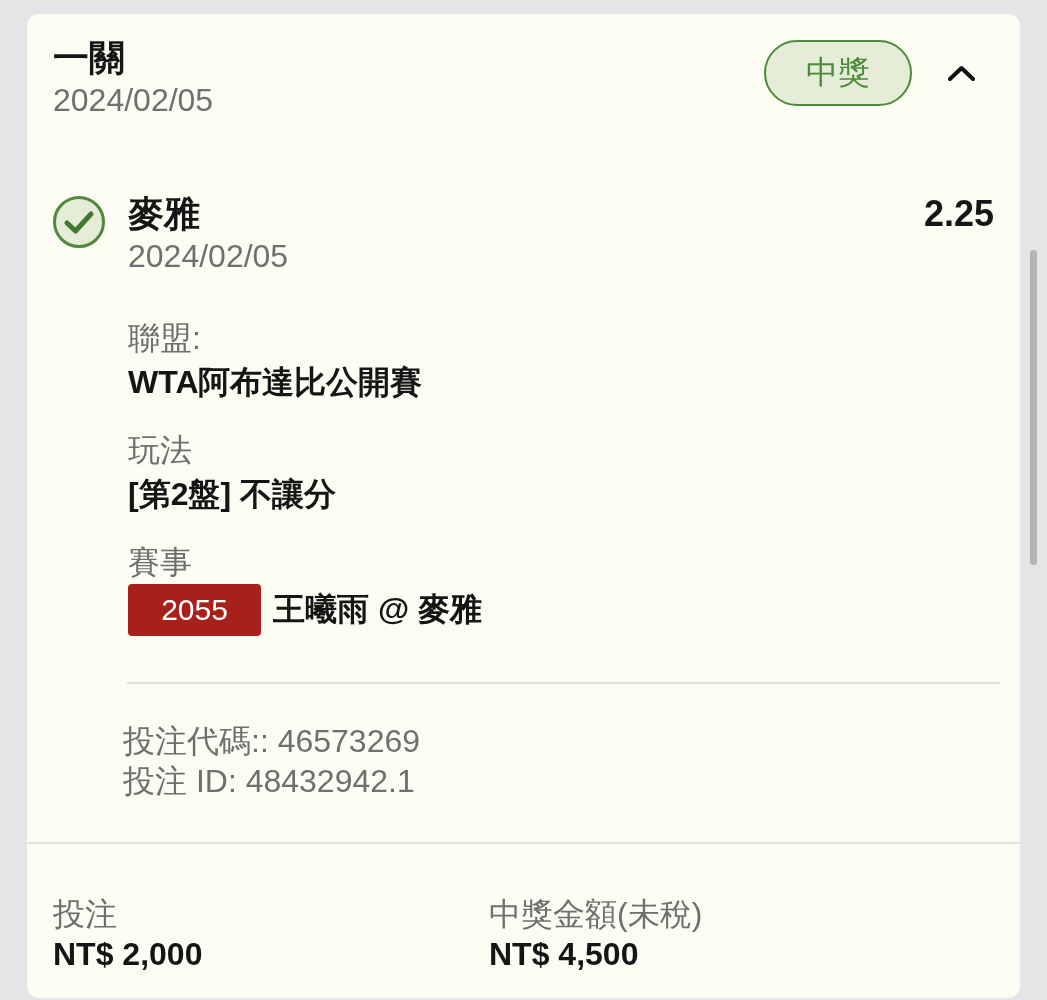 The height and width of the screenshot is (1000, 1047). I want to click on caret-icon, so click(961, 73).